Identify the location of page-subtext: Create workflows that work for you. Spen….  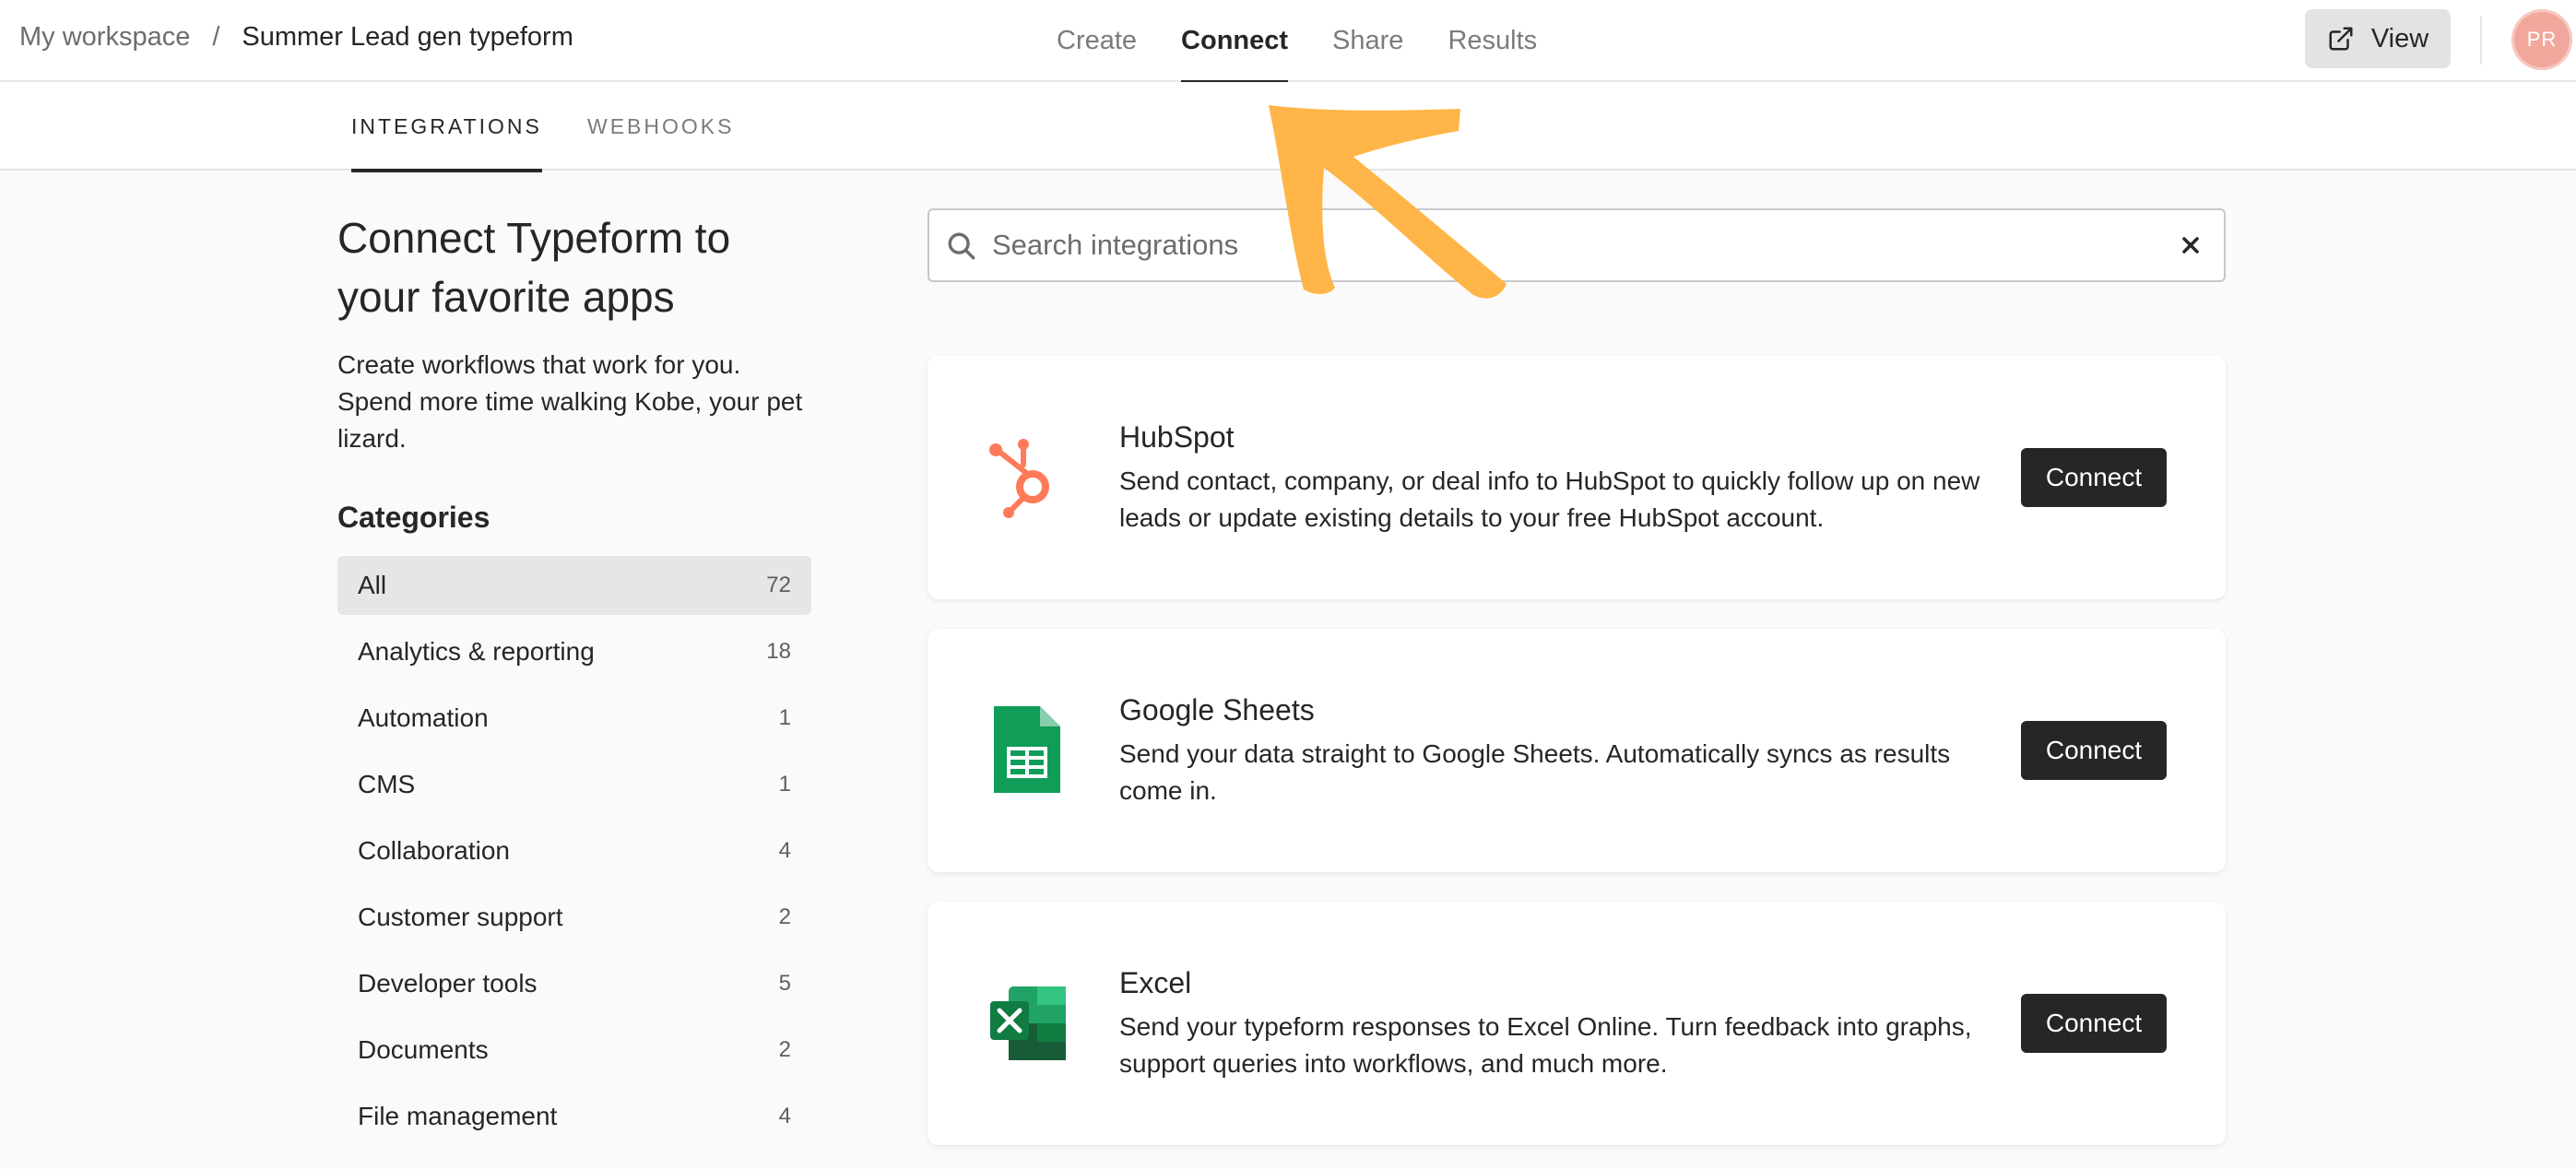
(570, 401).